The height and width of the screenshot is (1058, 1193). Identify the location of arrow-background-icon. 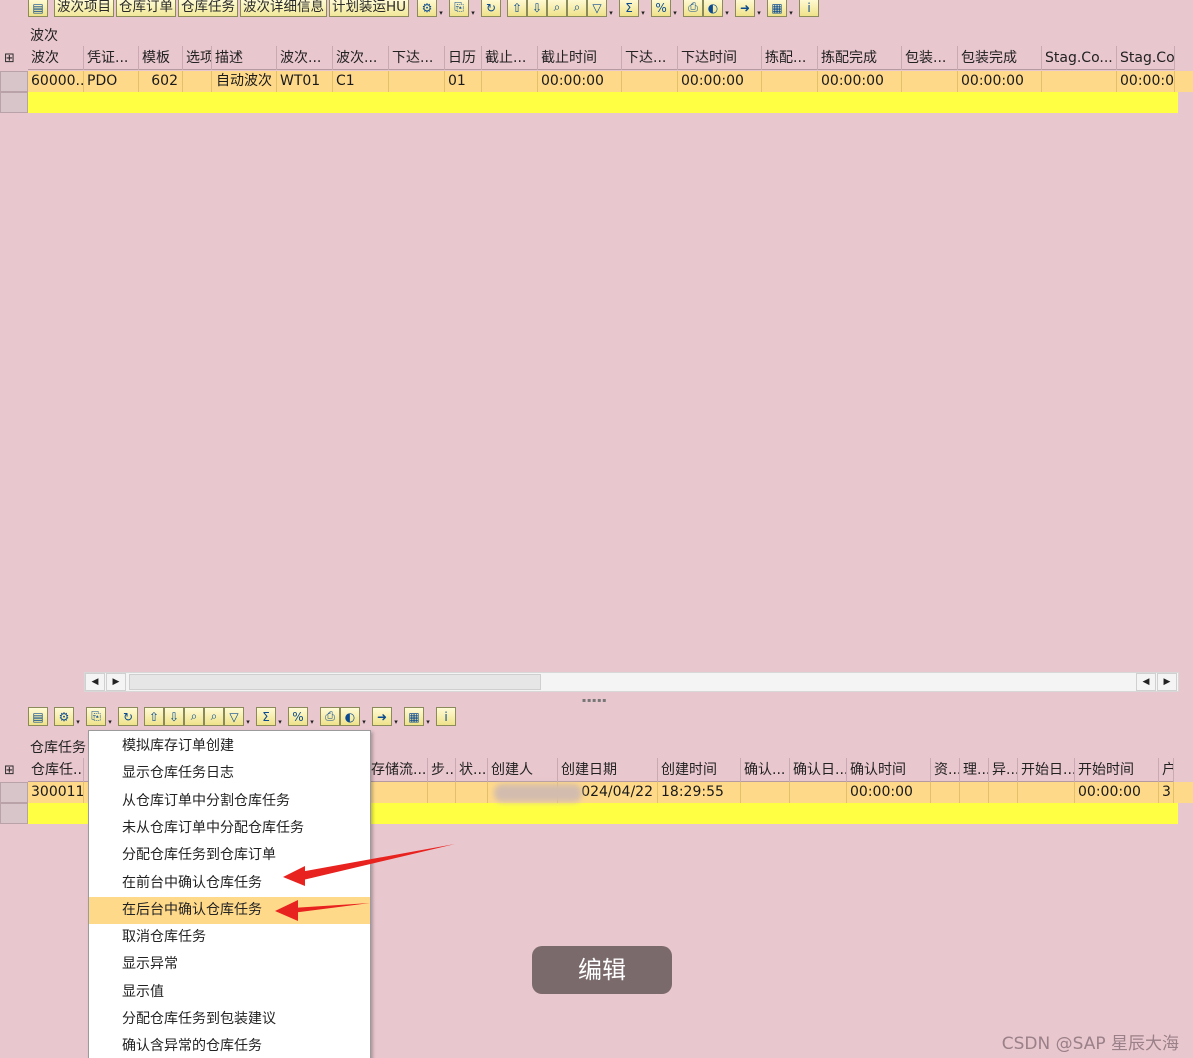
(331, 908).